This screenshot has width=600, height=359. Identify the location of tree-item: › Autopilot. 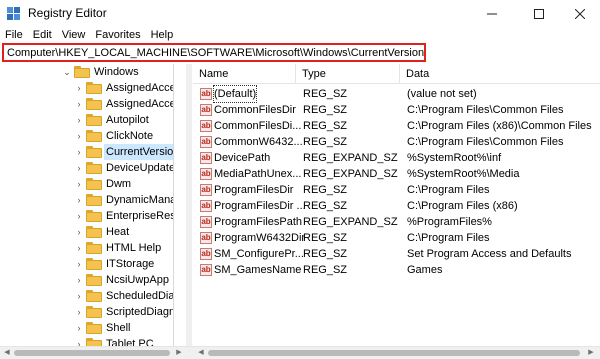
(86, 120).